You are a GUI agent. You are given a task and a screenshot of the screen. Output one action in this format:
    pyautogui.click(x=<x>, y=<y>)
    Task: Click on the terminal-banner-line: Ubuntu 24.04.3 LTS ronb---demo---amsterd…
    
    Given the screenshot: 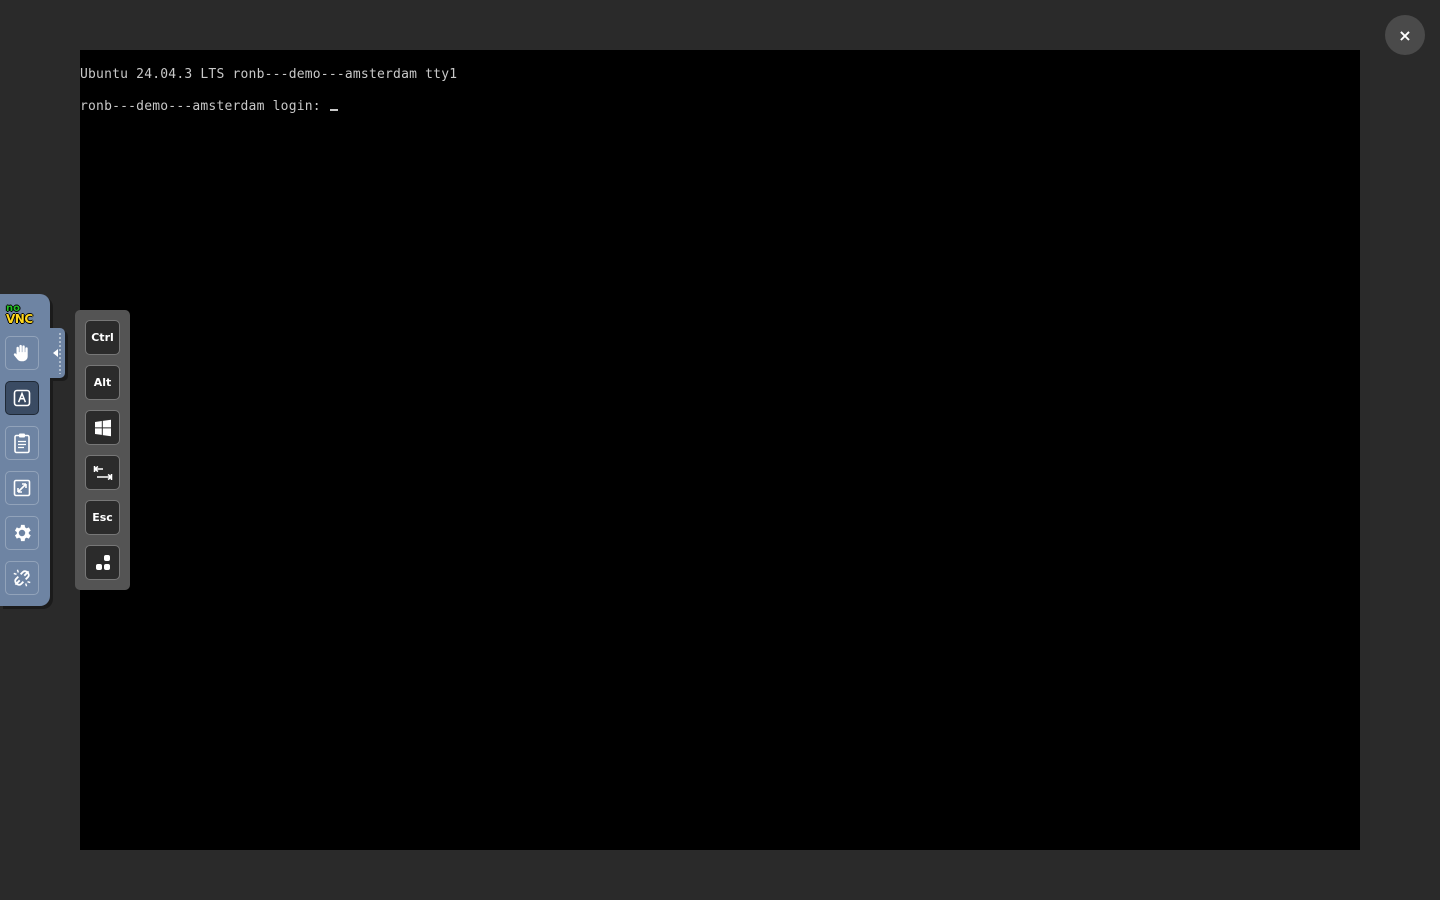 What is the action you would take?
    pyautogui.click(x=268, y=74)
    